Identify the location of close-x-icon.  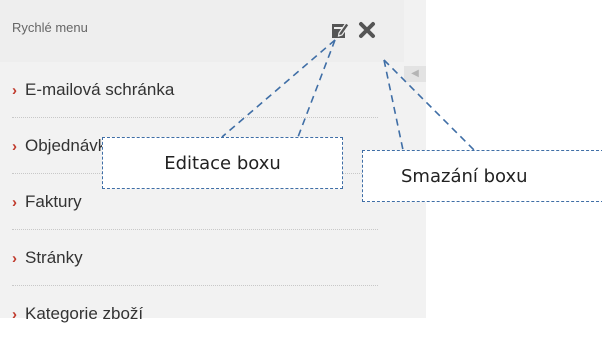
(367, 30).